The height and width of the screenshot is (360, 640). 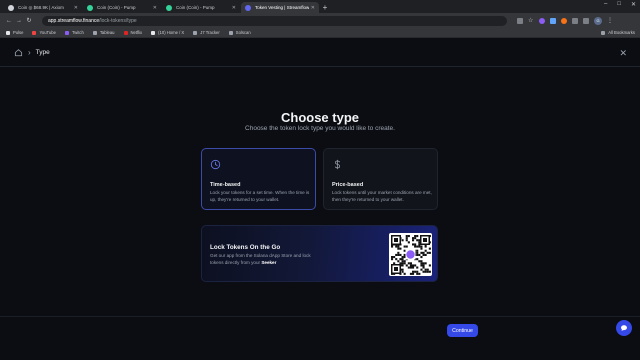 What do you see at coordinates (225, 185) in the screenshot?
I see `card-title: Time-based` at bounding box center [225, 185].